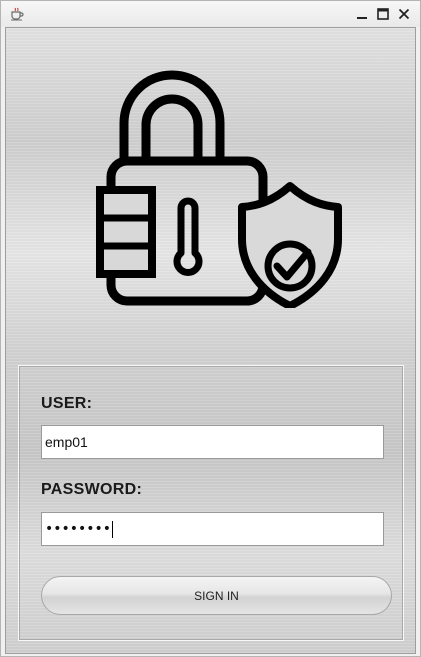 Image resolution: width=421 pixels, height=657 pixels. Describe the element at coordinates (404, 14) in the screenshot. I see `close-icon` at that location.